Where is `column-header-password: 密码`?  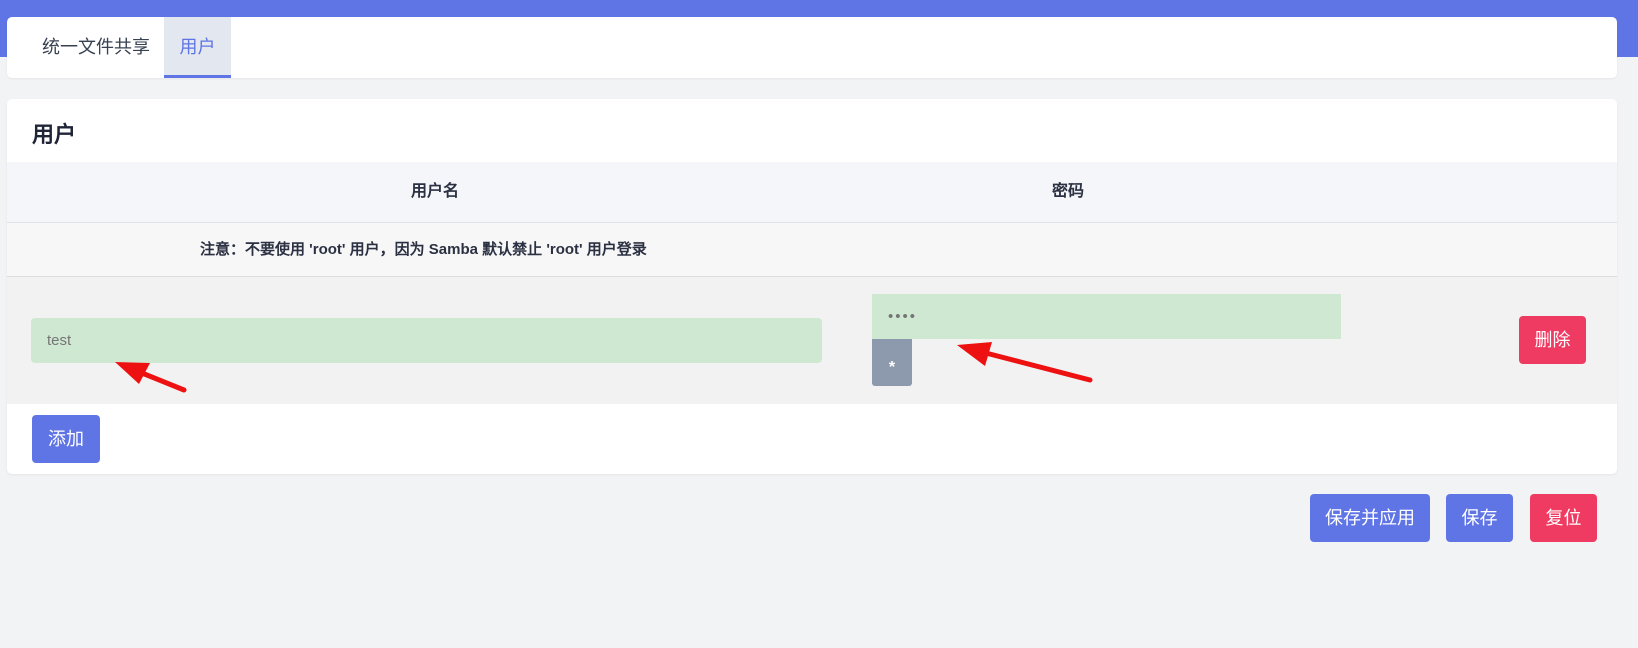 column-header-password: 密码 is located at coordinates (1067, 191).